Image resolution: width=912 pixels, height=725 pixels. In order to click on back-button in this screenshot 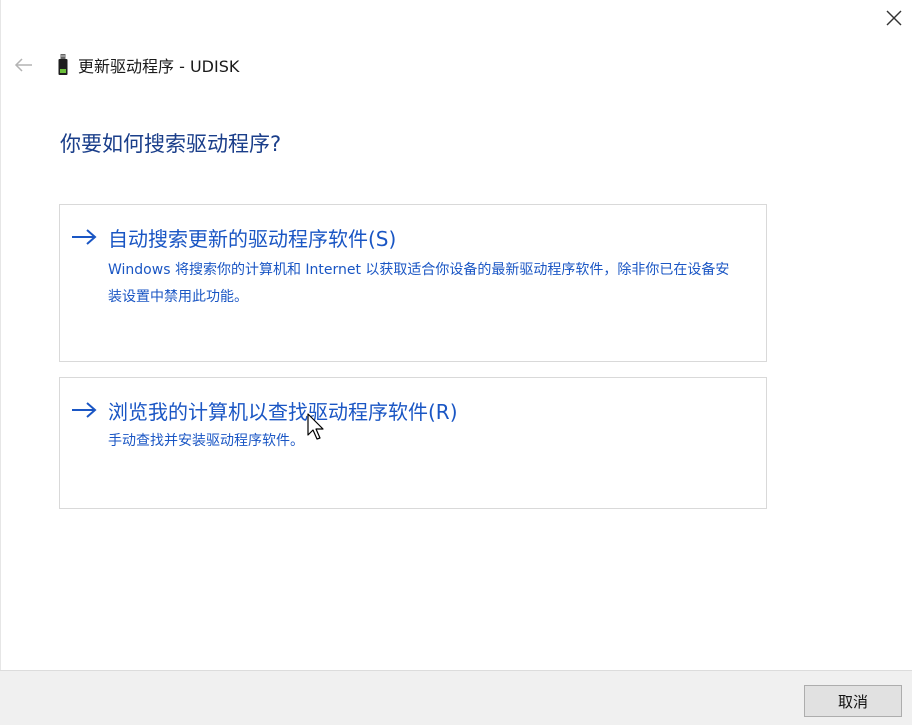, I will do `click(24, 65)`.